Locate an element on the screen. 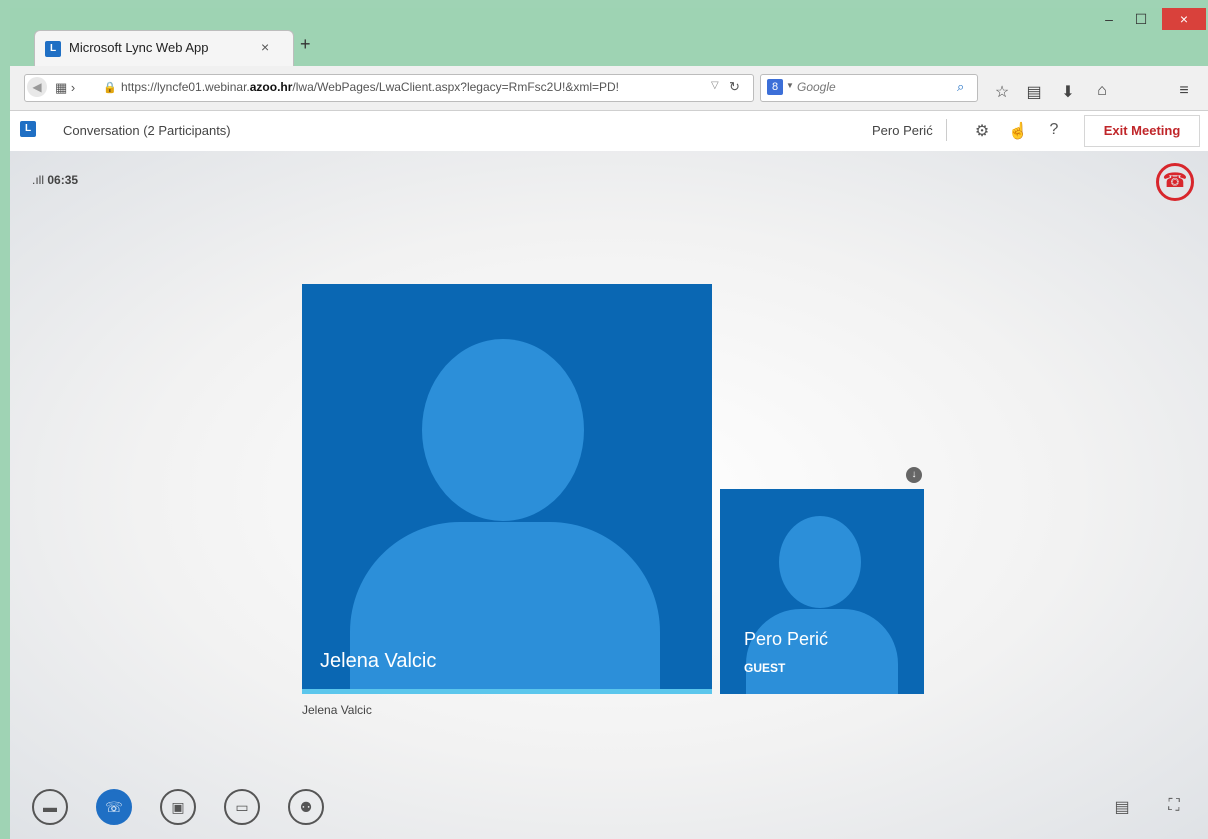 The width and height of the screenshot is (1208, 839). browser-tab: L Microsoft Lync Web App × is located at coordinates (164, 48).